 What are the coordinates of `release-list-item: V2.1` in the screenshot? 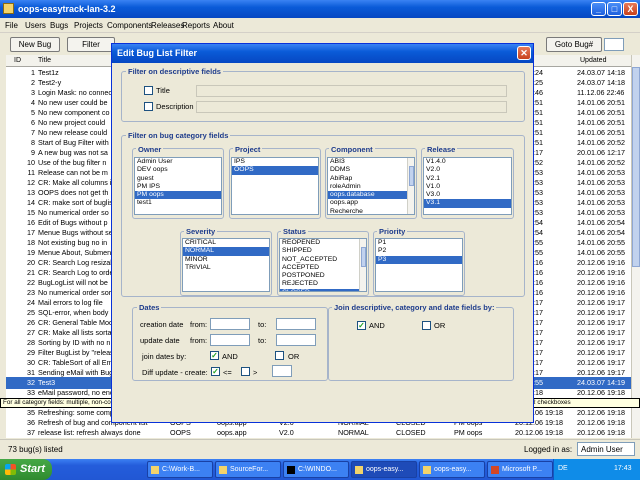 It's located at (467, 179).